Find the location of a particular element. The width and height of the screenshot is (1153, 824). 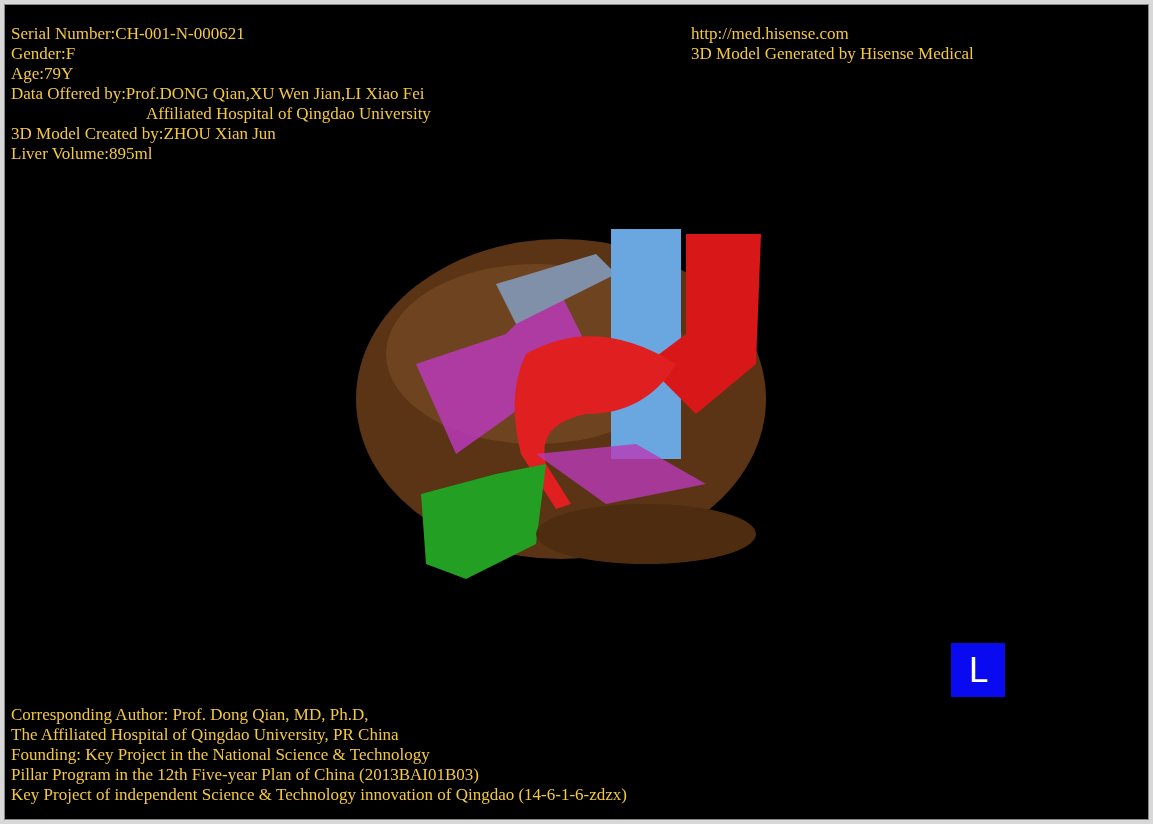

credit-line: Key Project of independent Science & Technology innovation of Qingdao (14-6-1-6-zdzx) is located at coordinates (319, 795).